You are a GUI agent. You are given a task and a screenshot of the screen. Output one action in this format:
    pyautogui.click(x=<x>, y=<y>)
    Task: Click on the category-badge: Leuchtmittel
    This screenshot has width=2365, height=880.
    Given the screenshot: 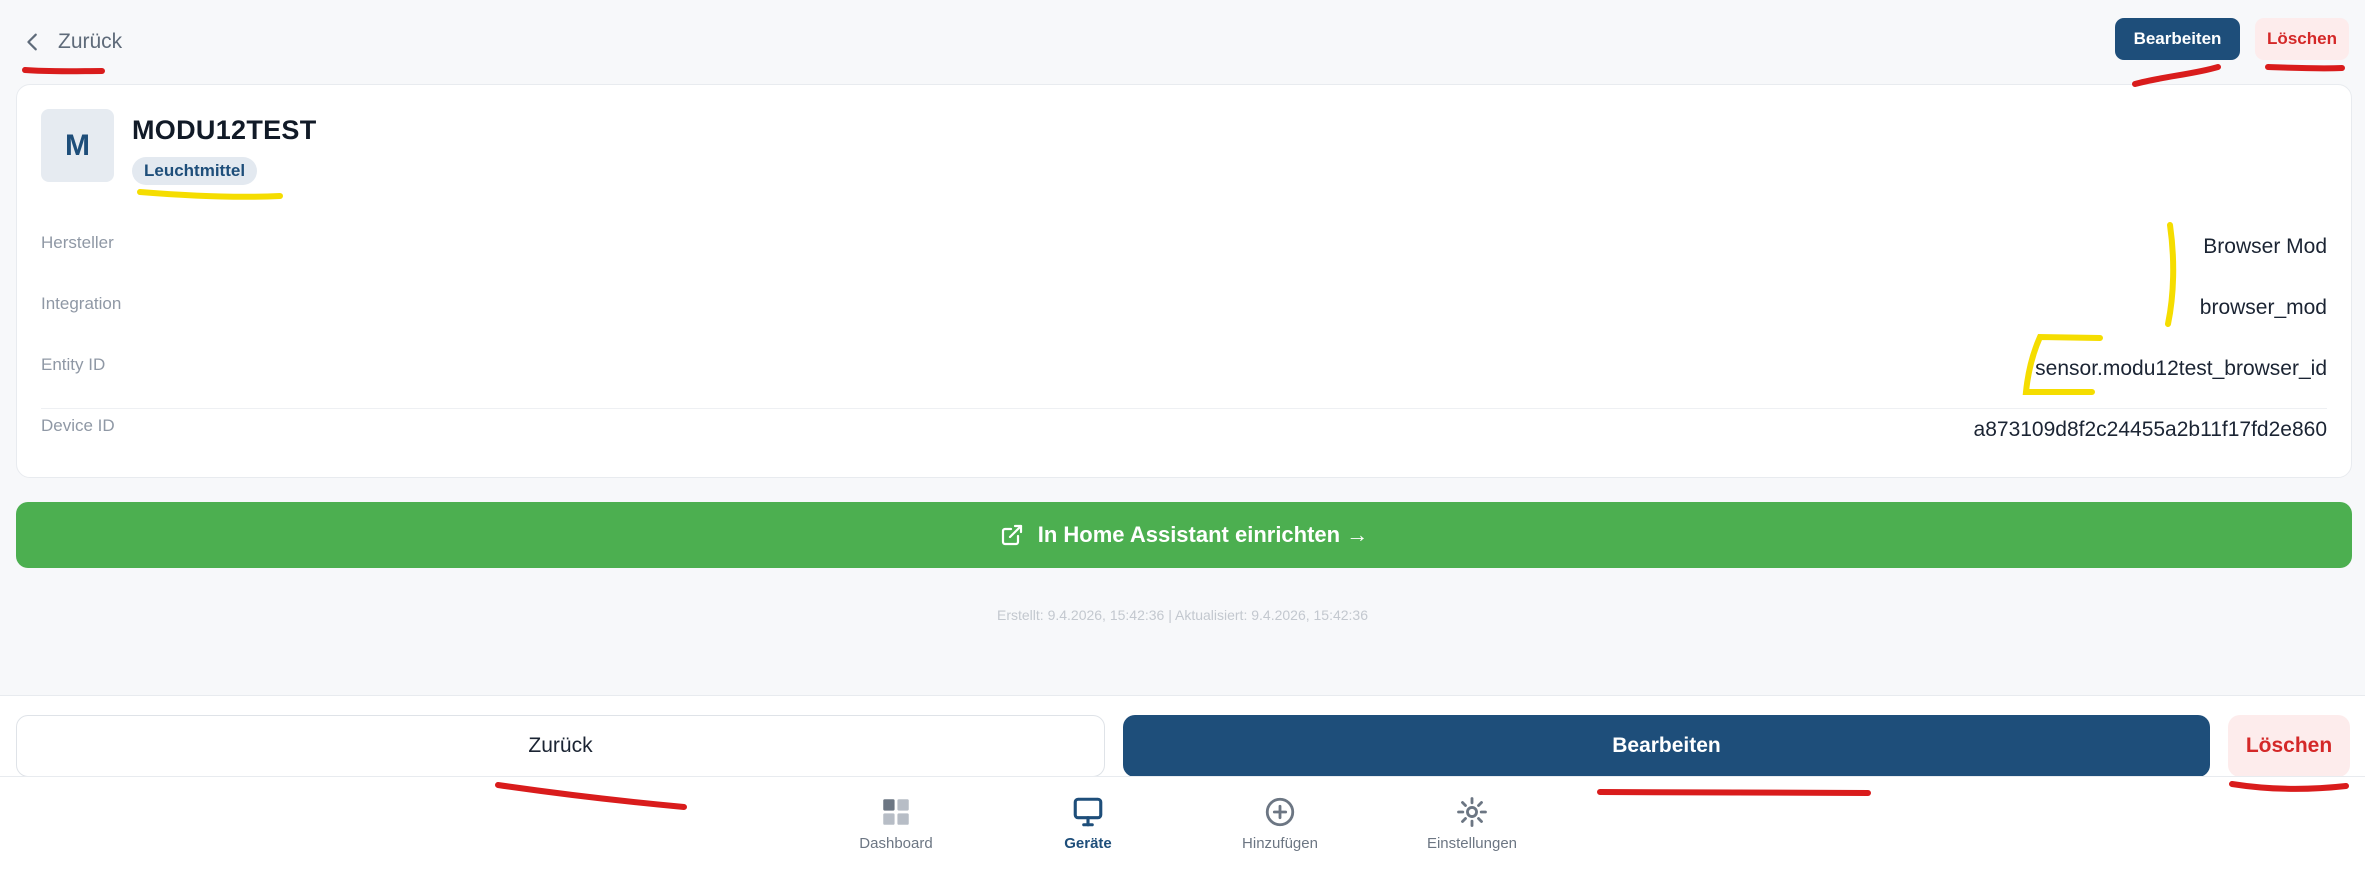 What is the action you would take?
    pyautogui.click(x=195, y=171)
    